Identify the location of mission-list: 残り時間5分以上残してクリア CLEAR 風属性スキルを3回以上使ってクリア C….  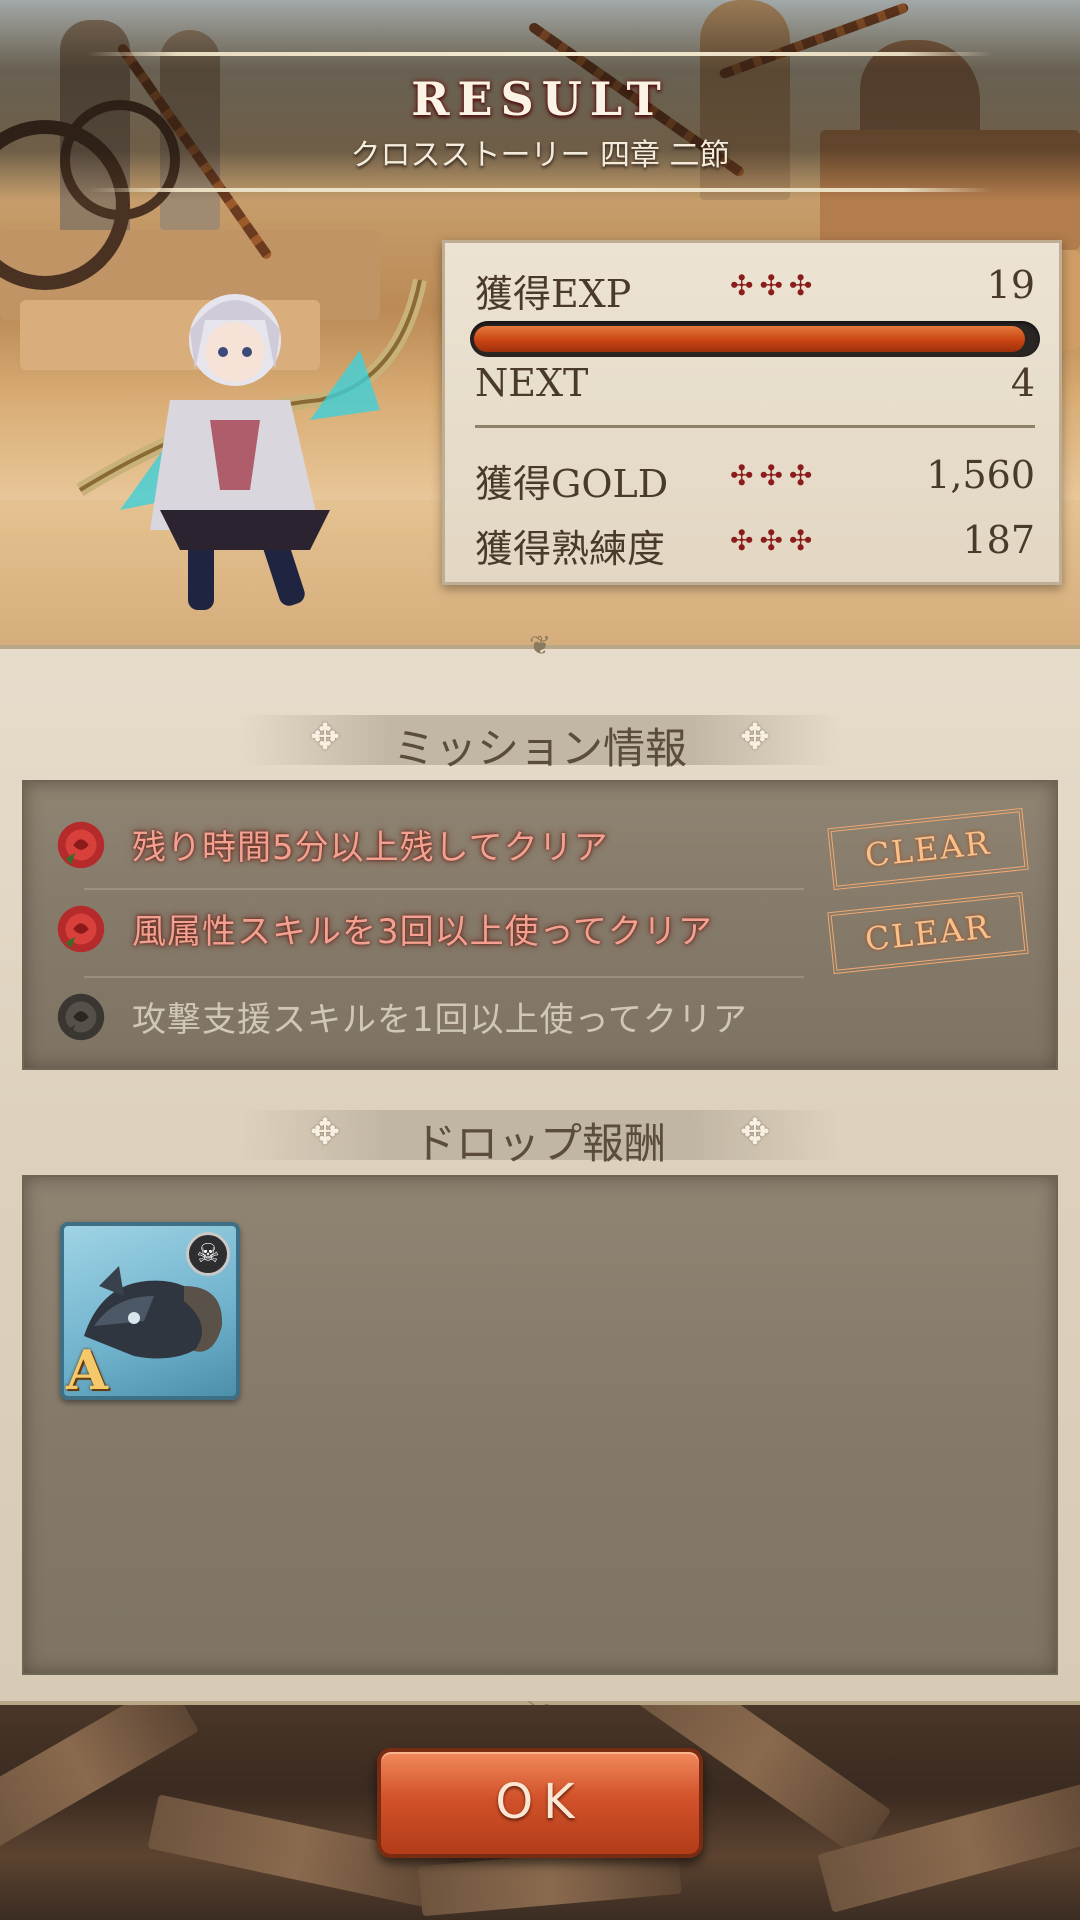
(540, 925).